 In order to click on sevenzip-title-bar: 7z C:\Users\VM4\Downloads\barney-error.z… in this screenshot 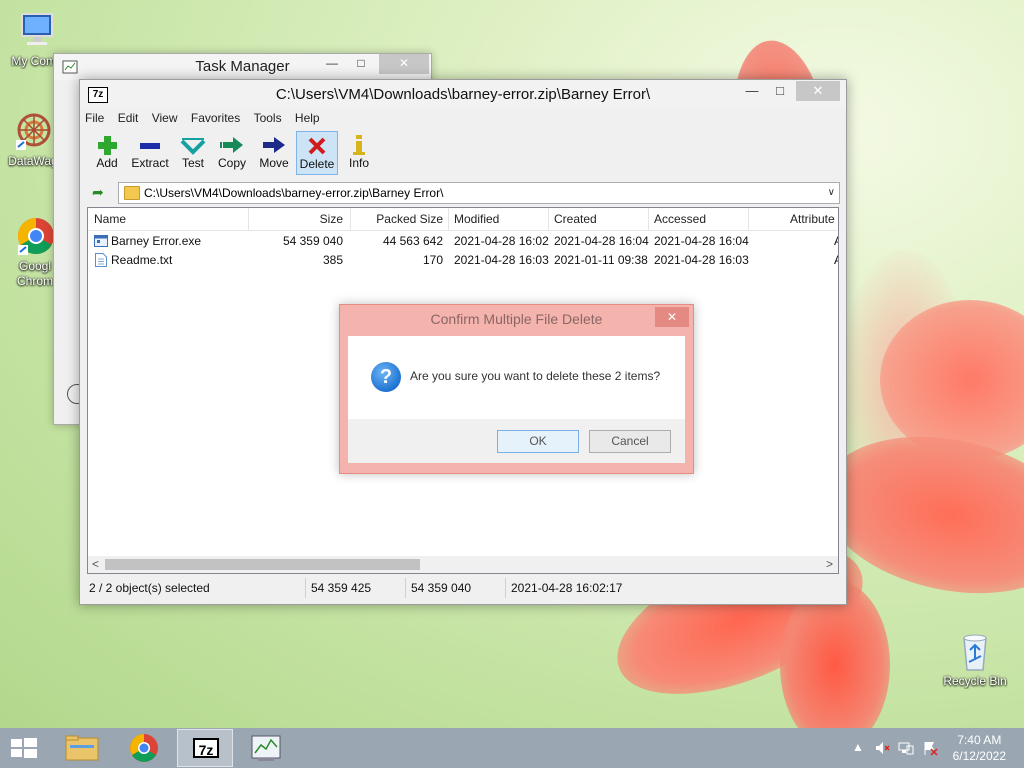, I will do `click(463, 94)`.